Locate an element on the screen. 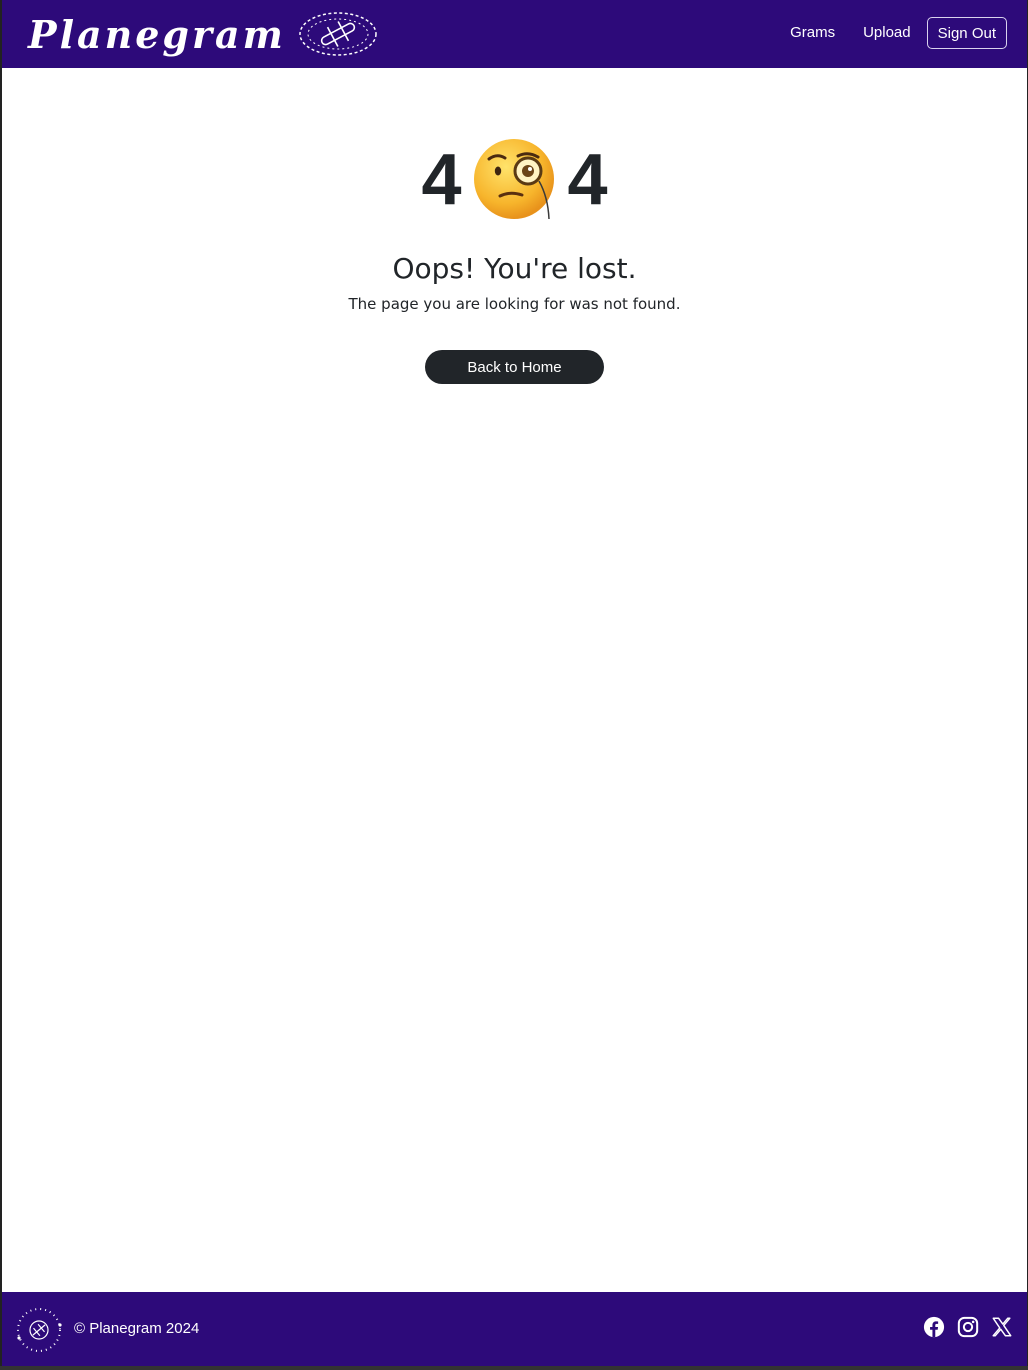 This screenshot has height=1370, width=1028. window-bottom-edge is located at coordinates (514, 1368).